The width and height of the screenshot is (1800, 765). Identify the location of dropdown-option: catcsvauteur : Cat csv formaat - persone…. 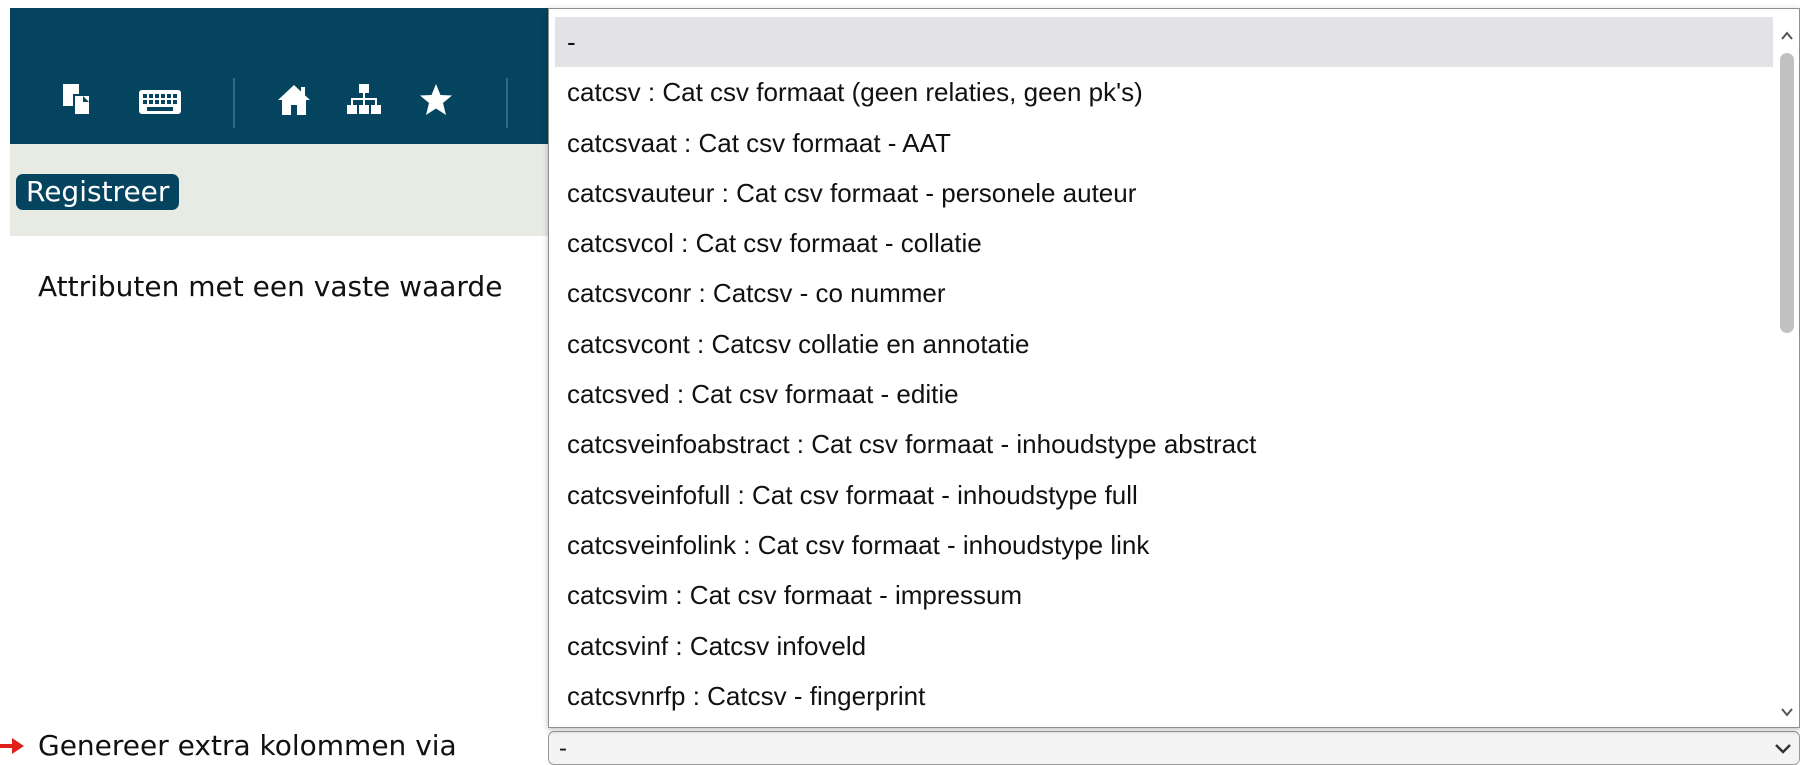
(1164, 193).